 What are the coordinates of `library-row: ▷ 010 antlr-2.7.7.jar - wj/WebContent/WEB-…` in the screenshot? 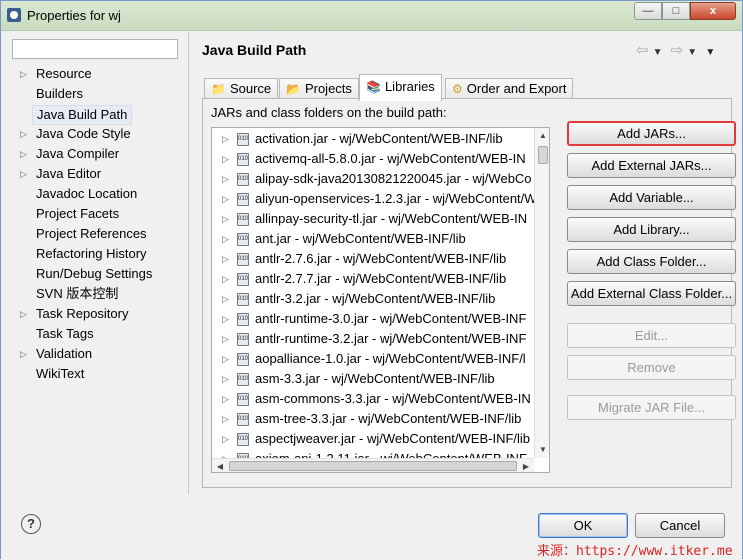 It's located at (373, 279).